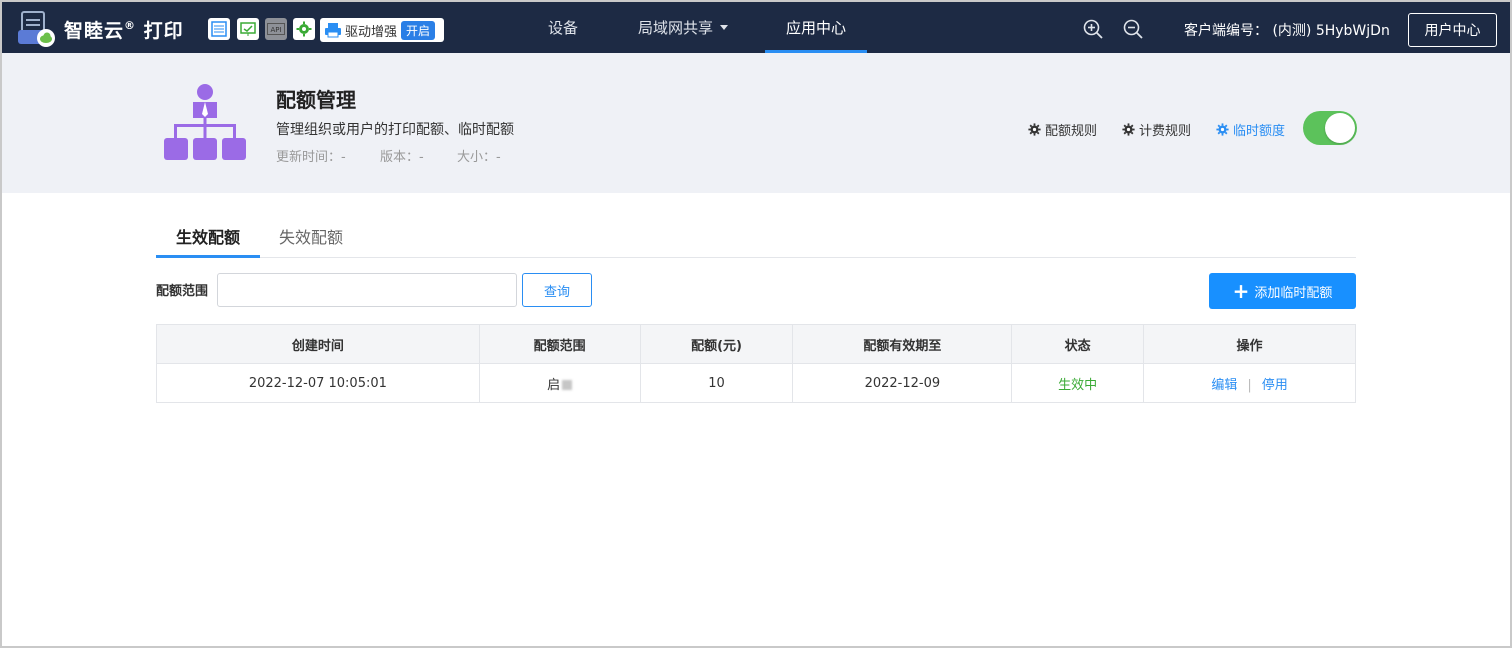 The width and height of the screenshot is (1512, 648). I want to click on quota-rules-label: 配额规则, so click(1071, 131).